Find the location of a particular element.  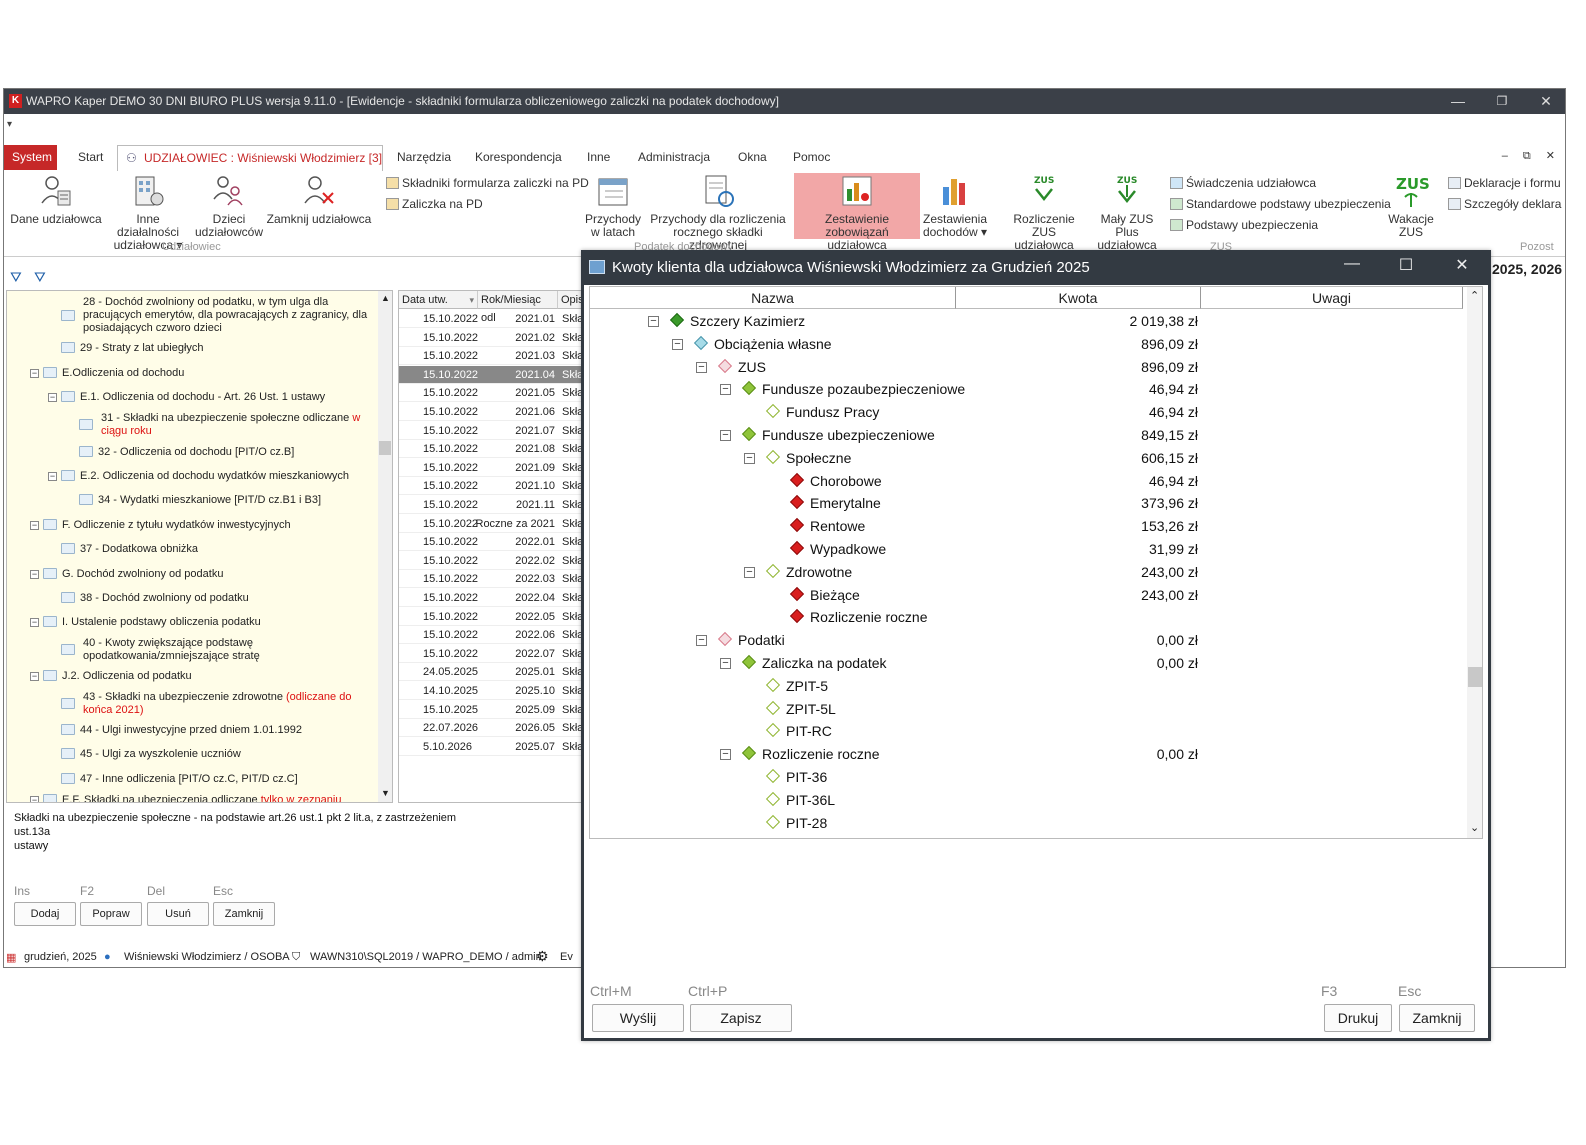

table-row: 15.10.20222021.09Skład is located at coordinates (491, 468).